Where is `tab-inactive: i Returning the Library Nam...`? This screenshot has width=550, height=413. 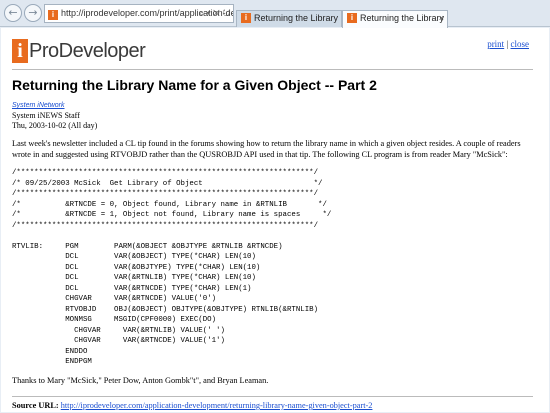
tab-inactive: i Returning the Library Nam... is located at coordinates (289, 18).